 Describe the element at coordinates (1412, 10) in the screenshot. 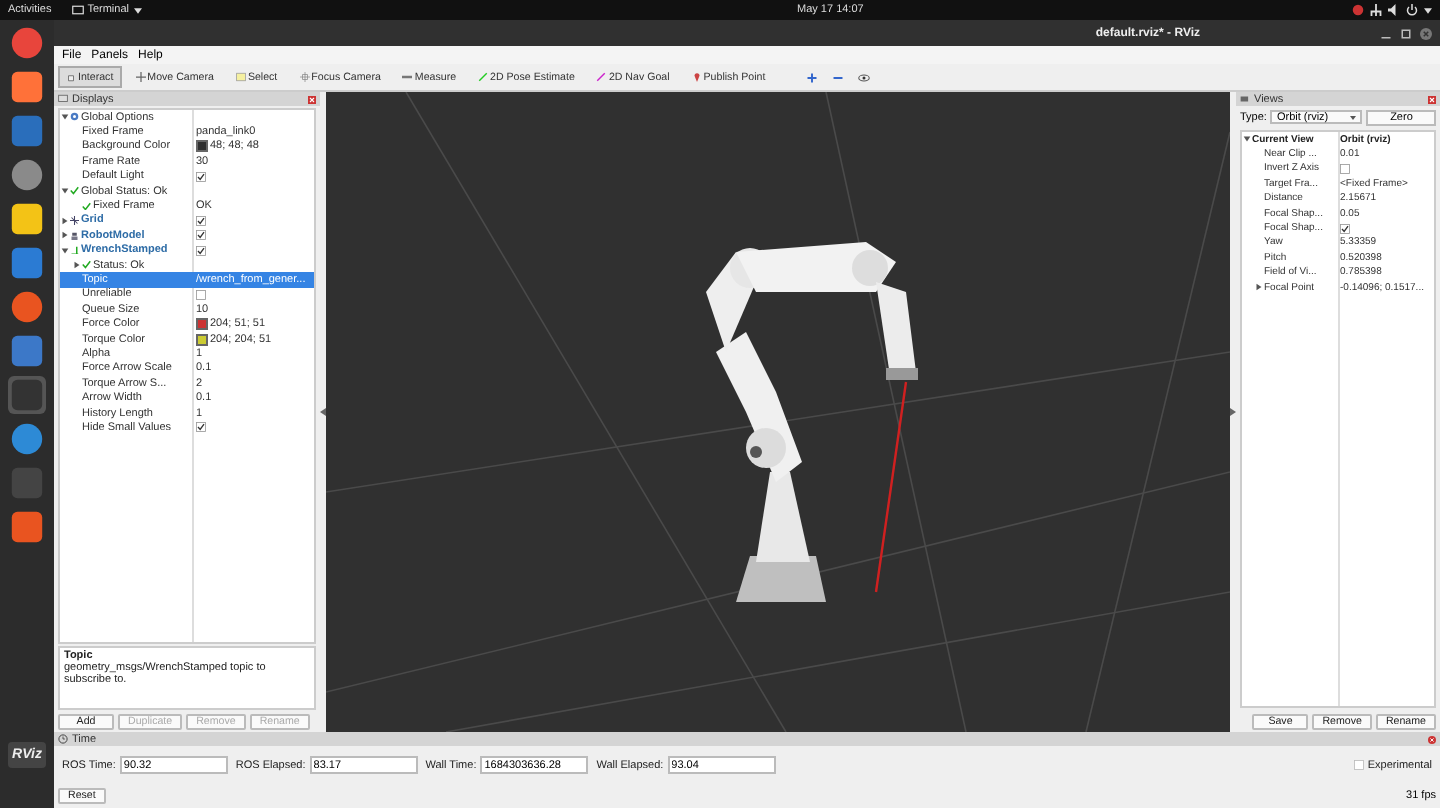

I see `power-icon` at that location.